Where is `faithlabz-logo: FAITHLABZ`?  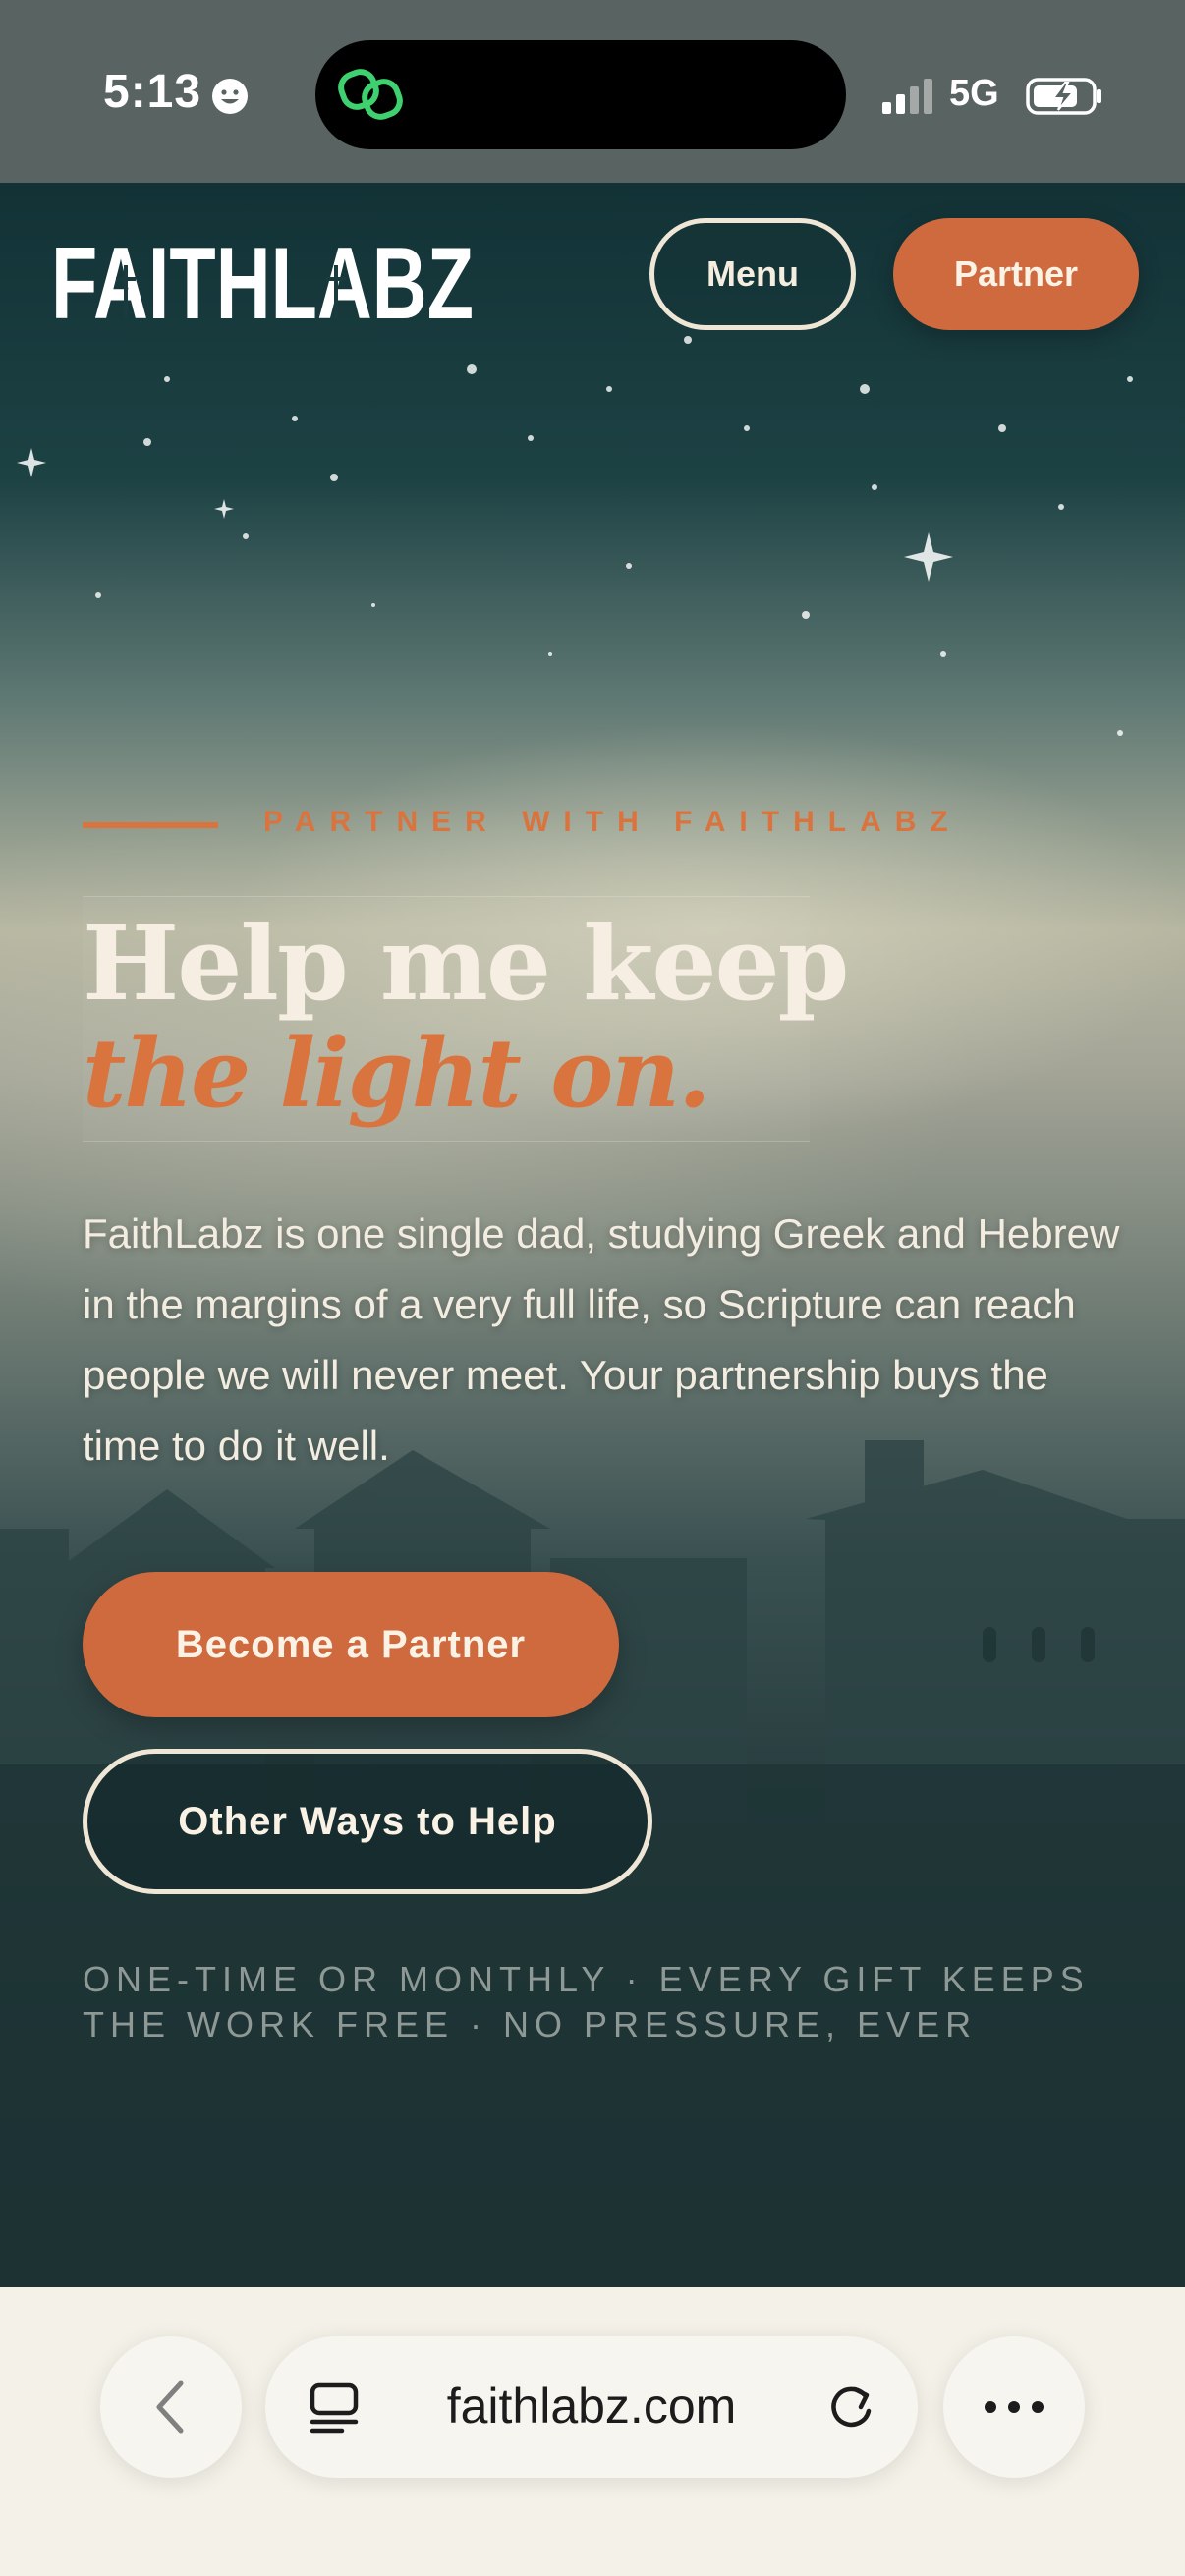
faithlabz-logo: FAITHLABZ is located at coordinates (262, 279).